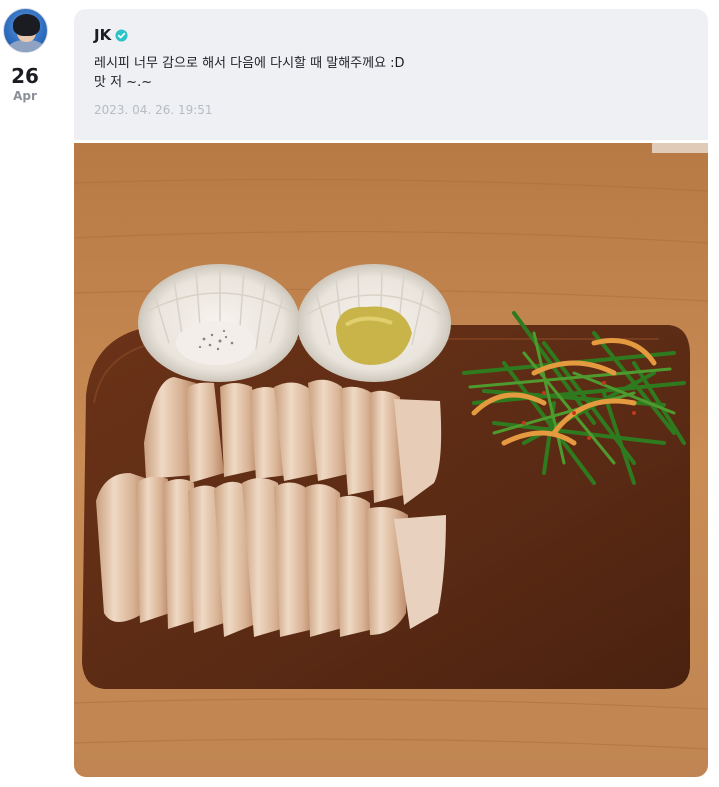  Describe the element at coordinates (374, 323) in the screenshot. I see `saeujeot-bowl` at that location.